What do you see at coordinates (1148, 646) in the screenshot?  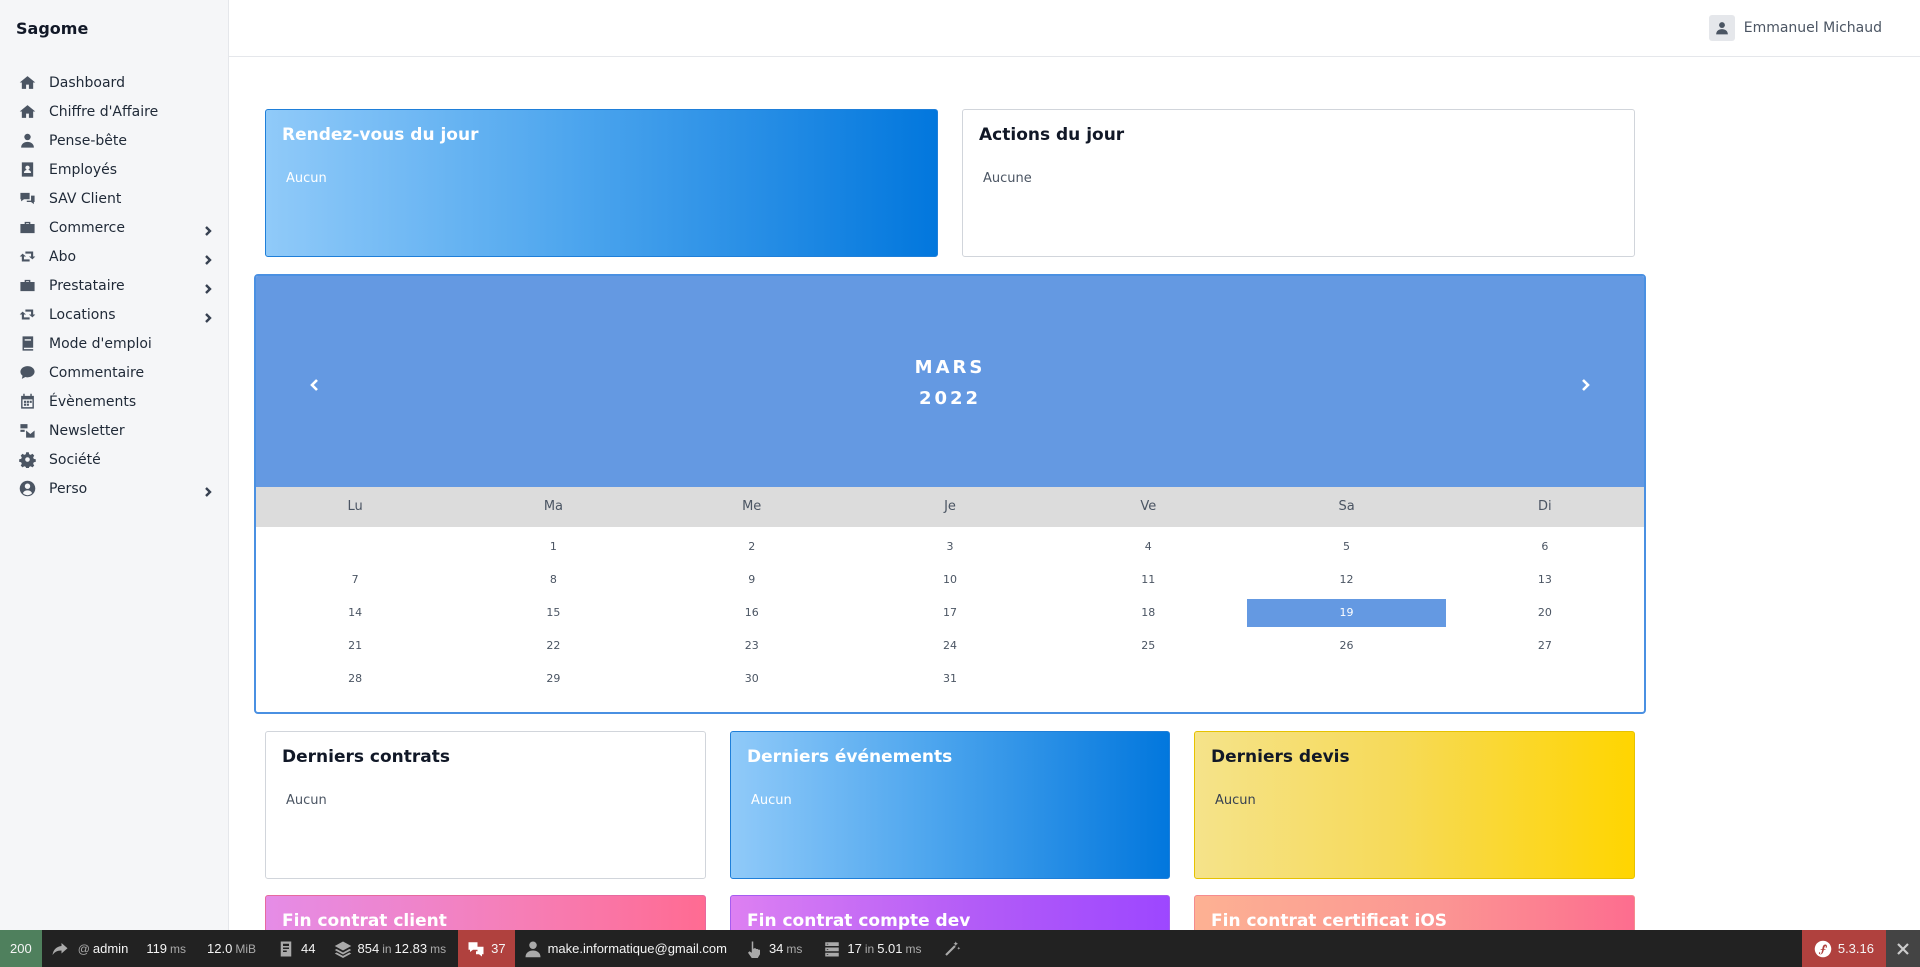 I see `calendar-day: 25` at bounding box center [1148, 646].